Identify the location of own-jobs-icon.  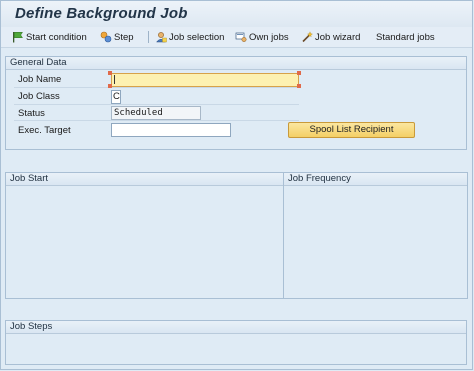
(241, 37).